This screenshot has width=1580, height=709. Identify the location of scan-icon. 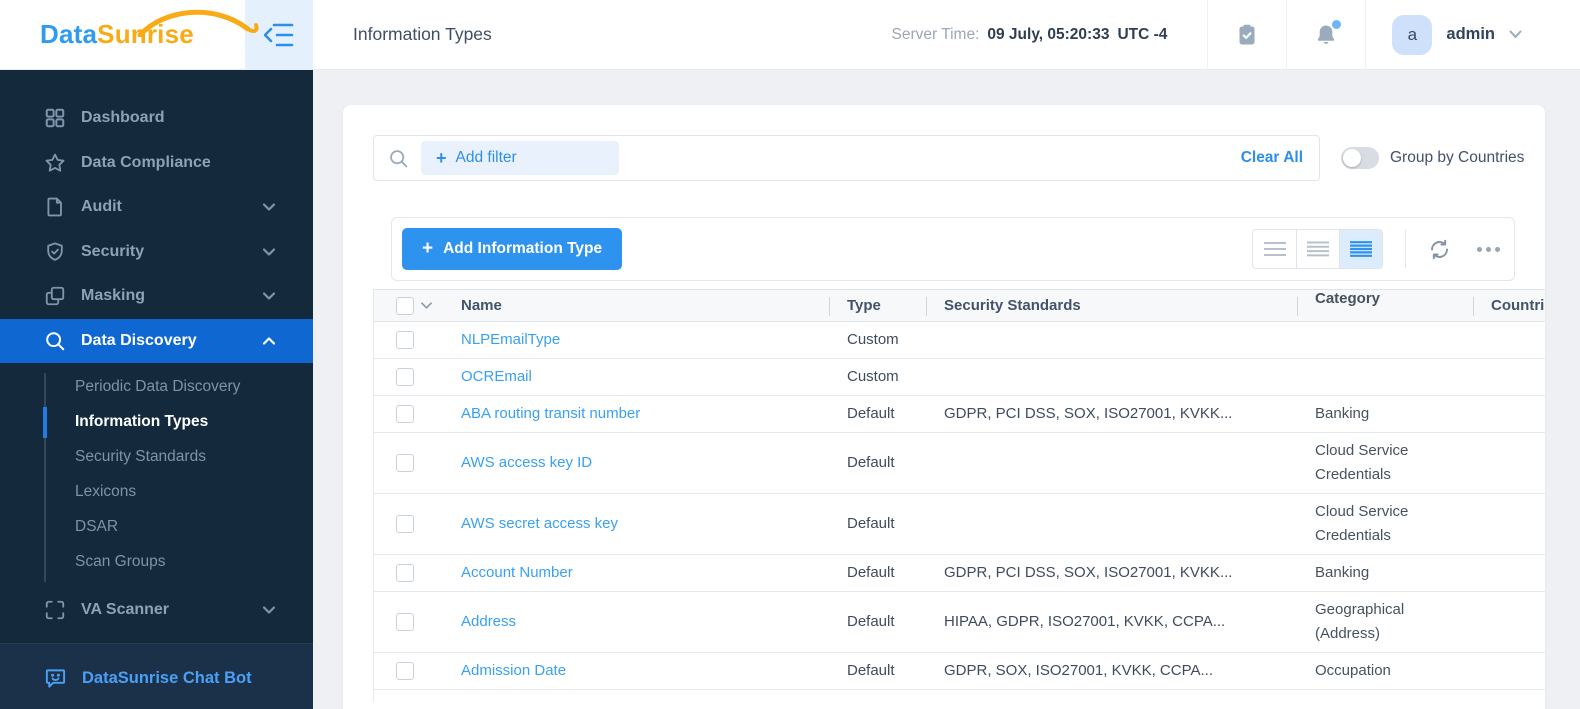
(55, 609).